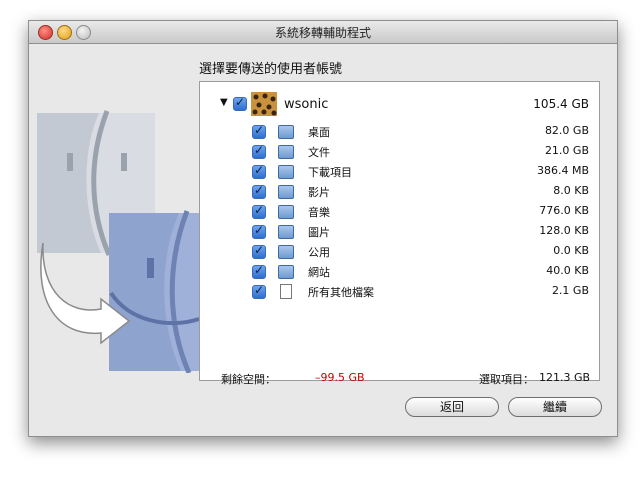 Image resolution: width=640 pixels, height=491 pixels. Describe the element at coordinates (566, 150) in the screenshot. I see `item-size: 21.0 GB` at that location.